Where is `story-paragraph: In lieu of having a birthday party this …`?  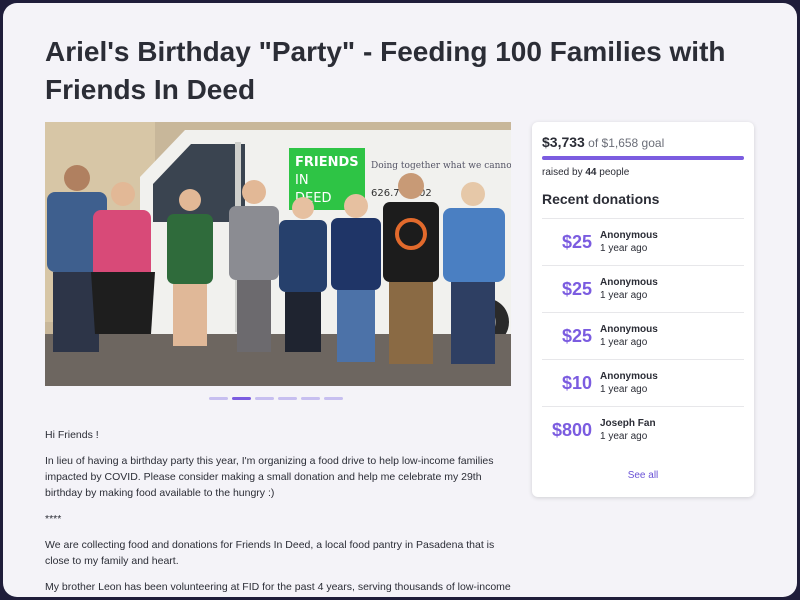
story-paragraph: In lieu of having a birthday party this … is located at coordinates (269, 477).